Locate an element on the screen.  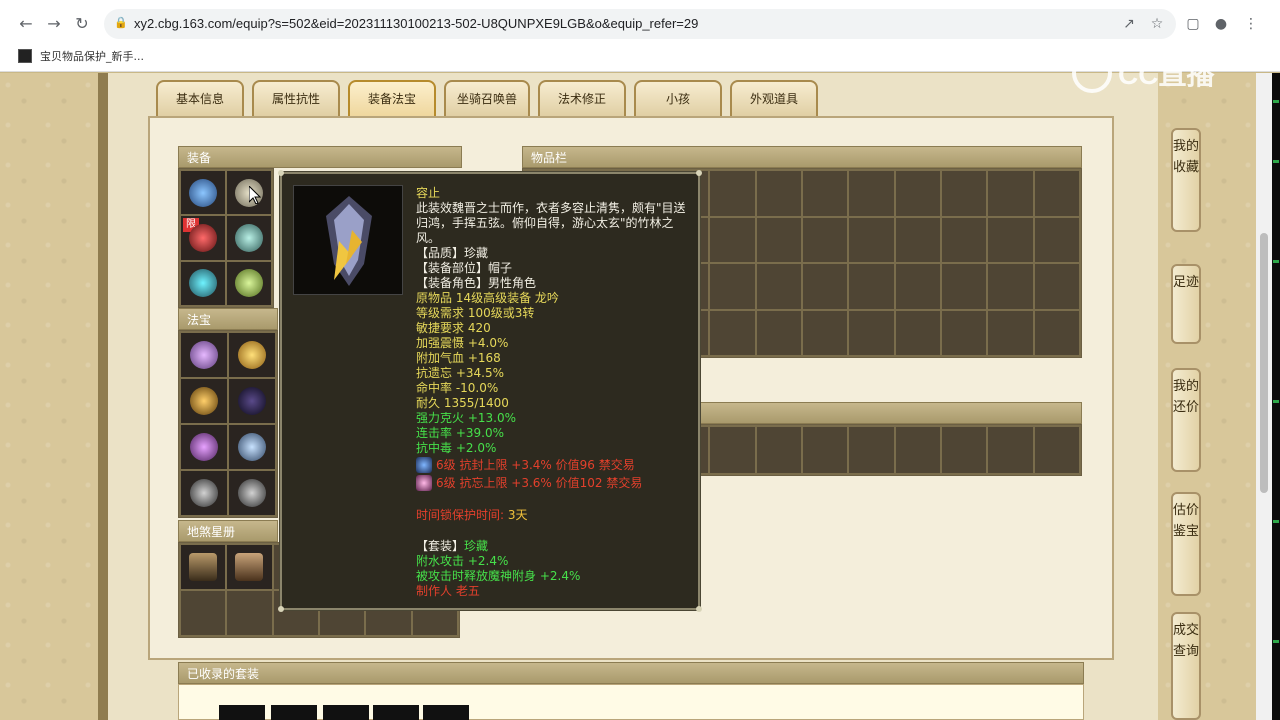
star-book-header: 地煞星册 is located at coordinates (228, 531).